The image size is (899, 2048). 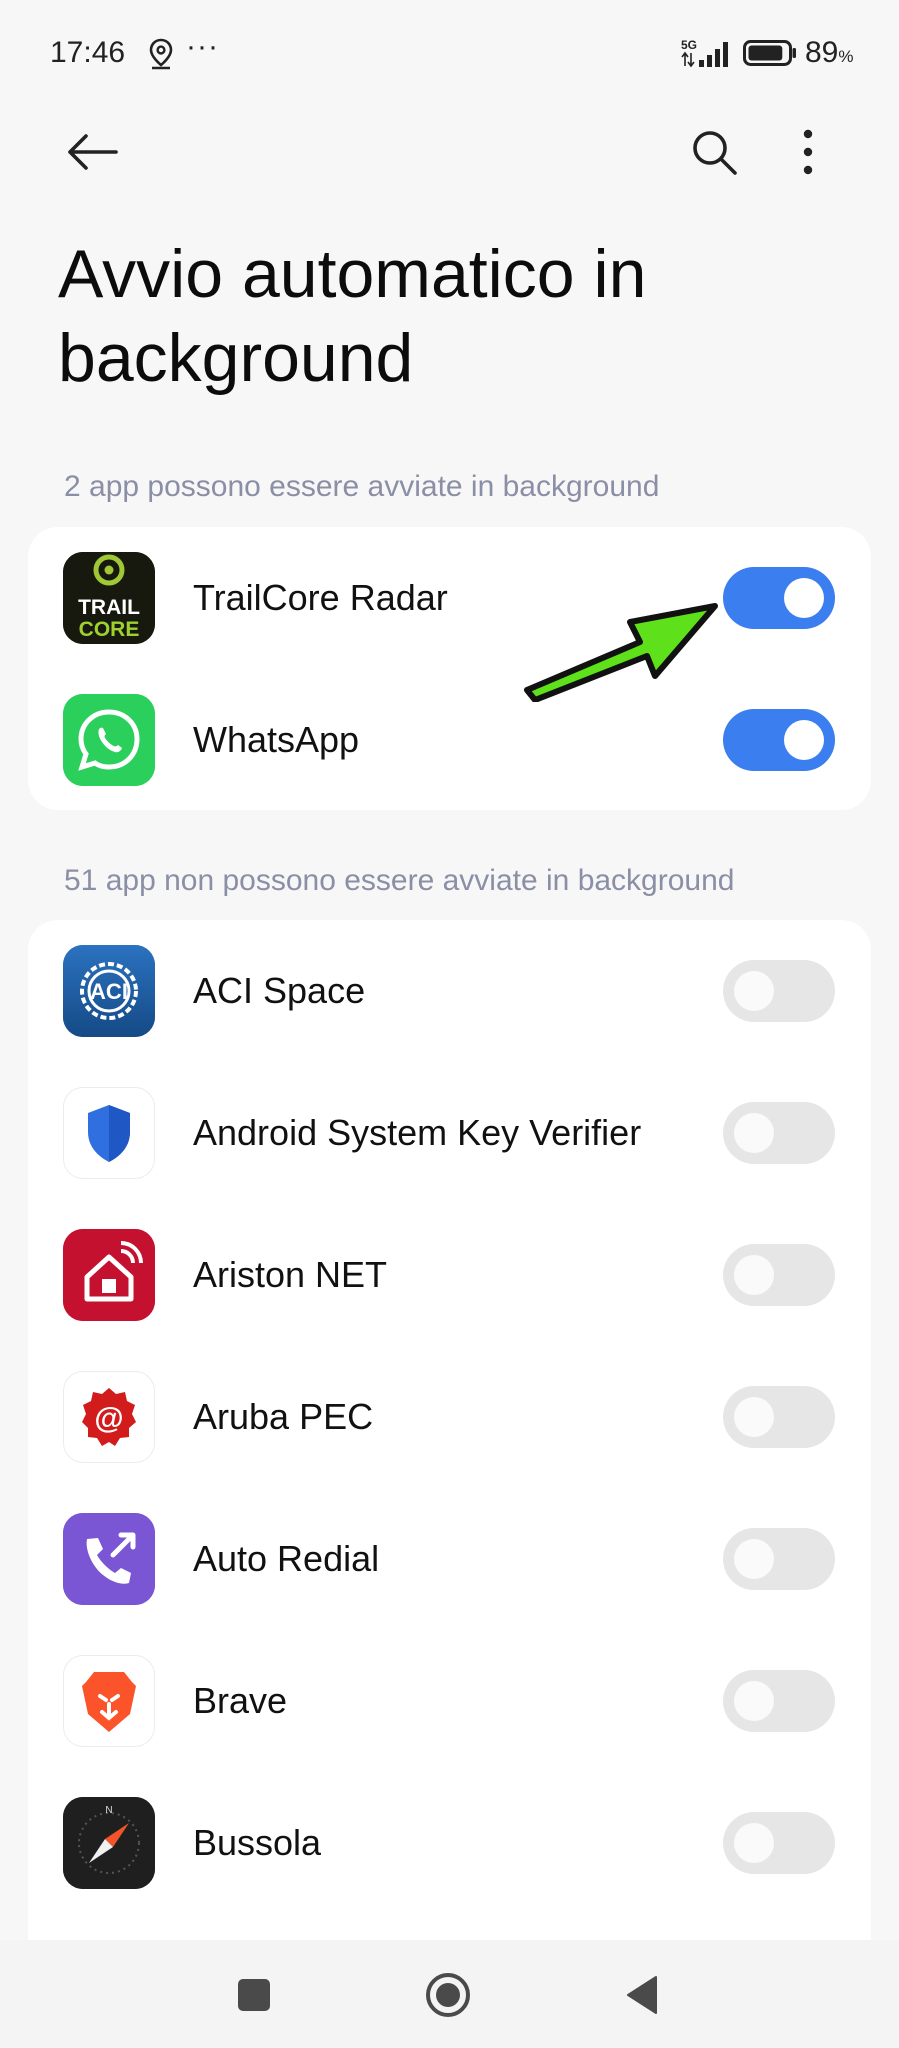 What do you see at coordinates (352, 316) in the screenshot?
I see `page-title: Avvio automatico in background` at bounding box center [352, 316].